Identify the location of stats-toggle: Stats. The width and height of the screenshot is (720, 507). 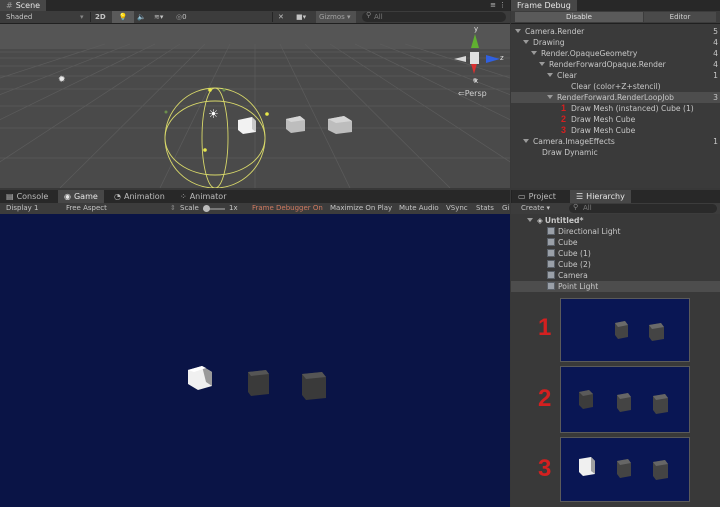
(485, 208).